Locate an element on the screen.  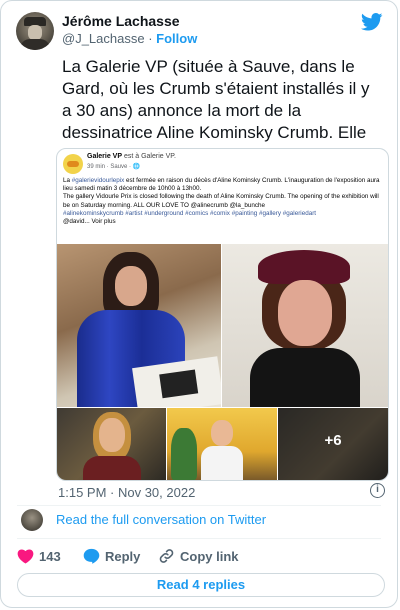
copy-link-label: Copy link is located at coordinates (209, 556).